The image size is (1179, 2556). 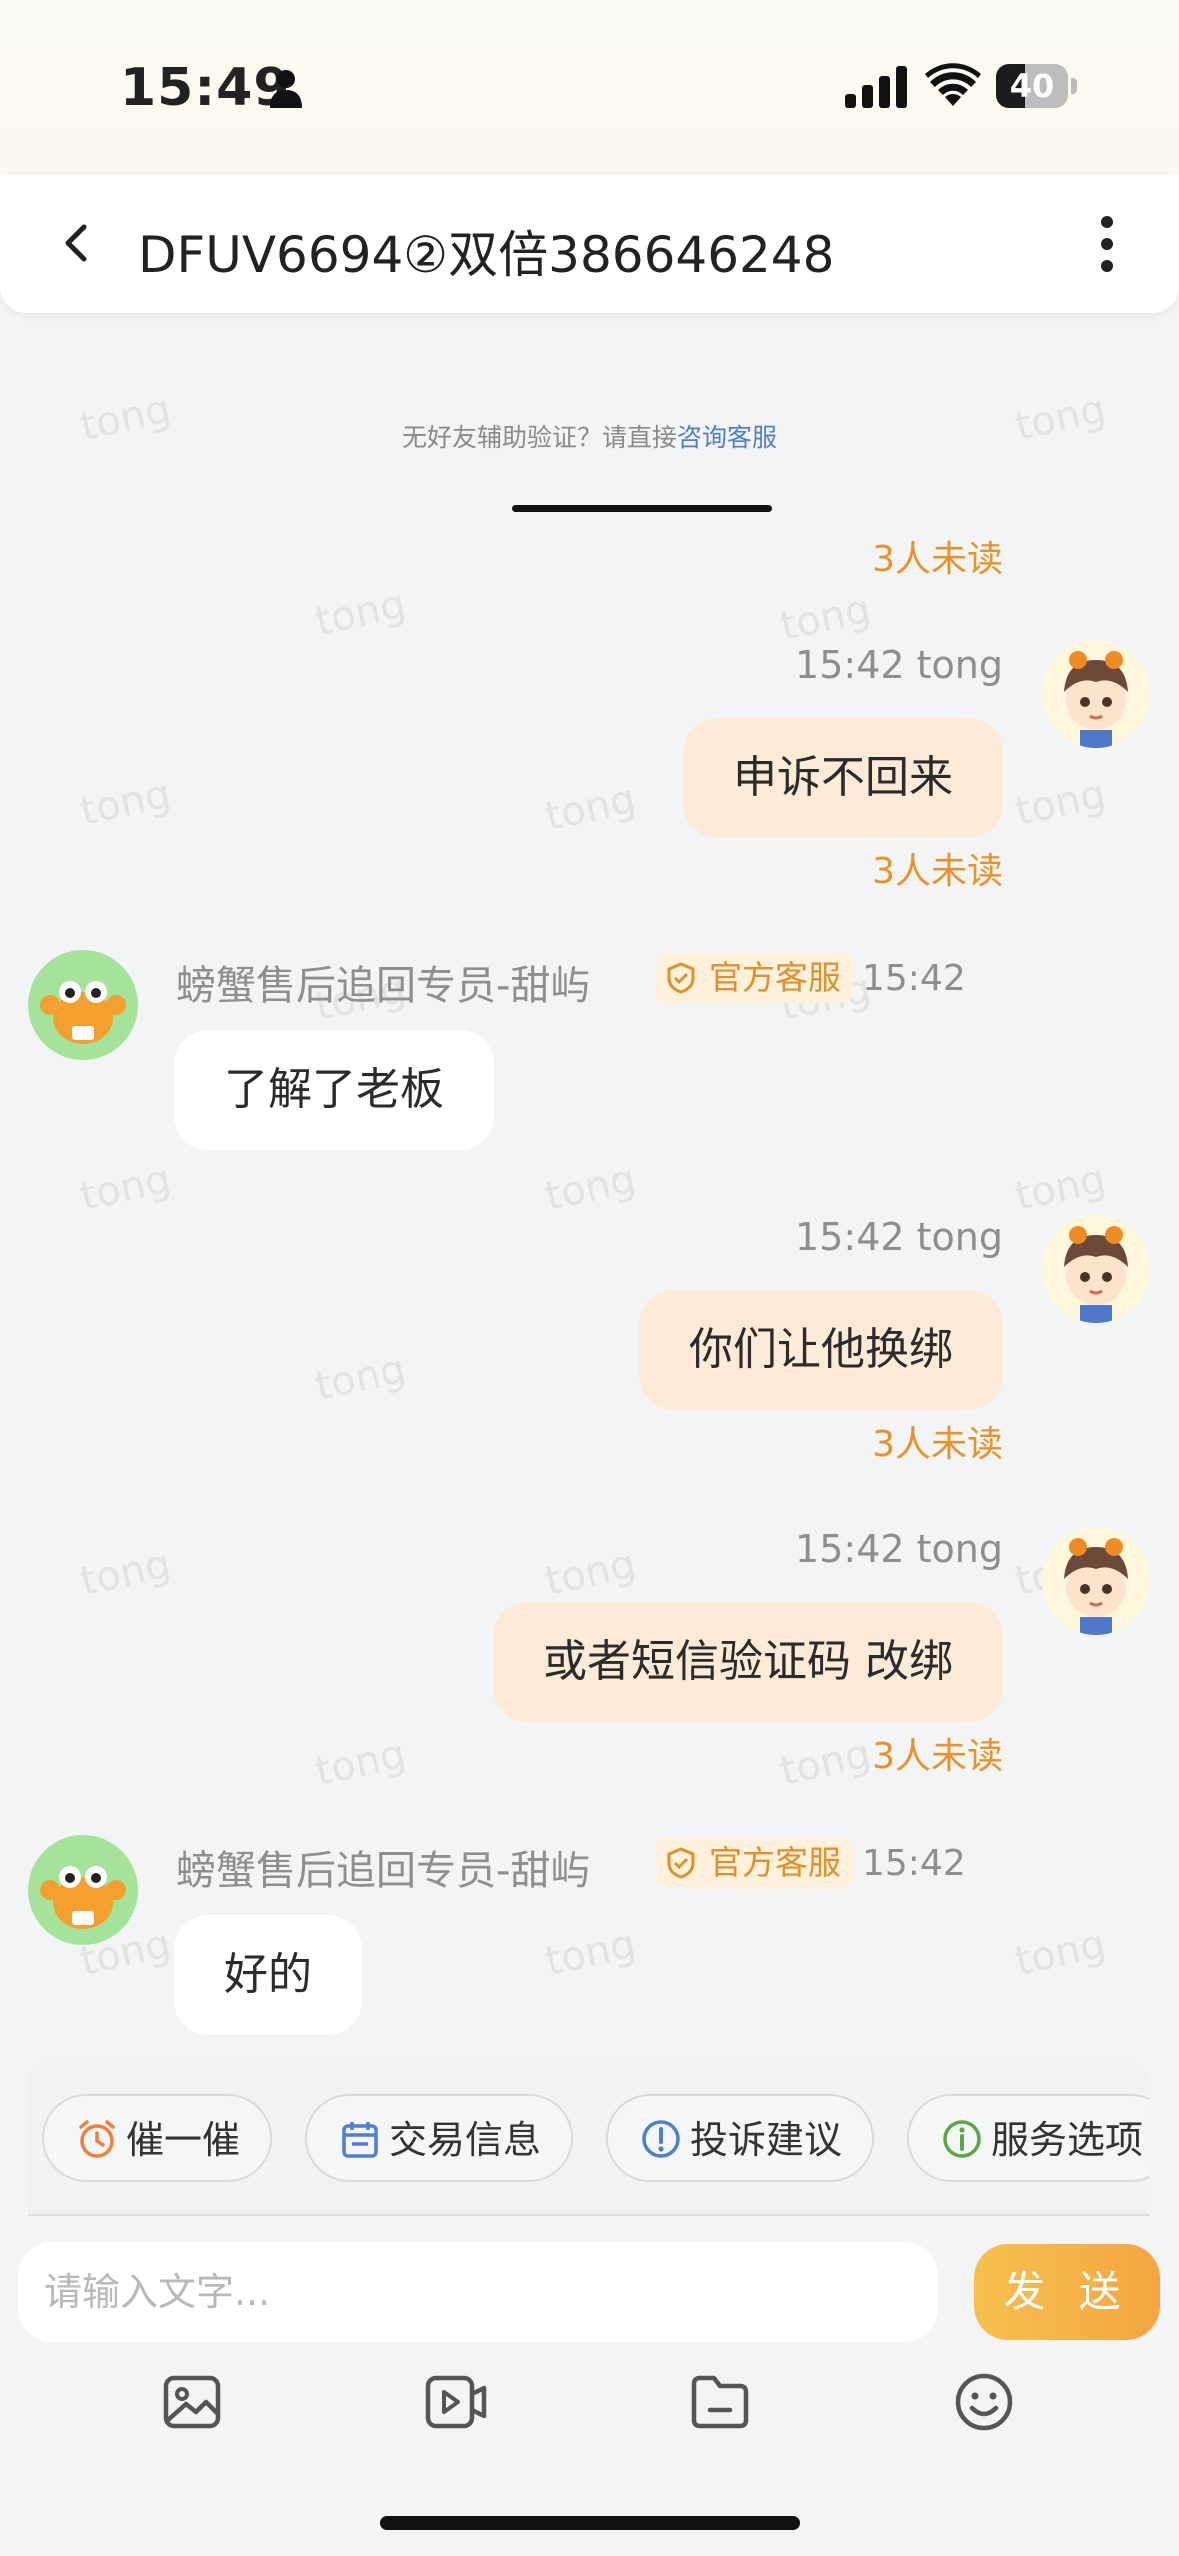 I want to click on message-input, so click(x=478, y=2292).